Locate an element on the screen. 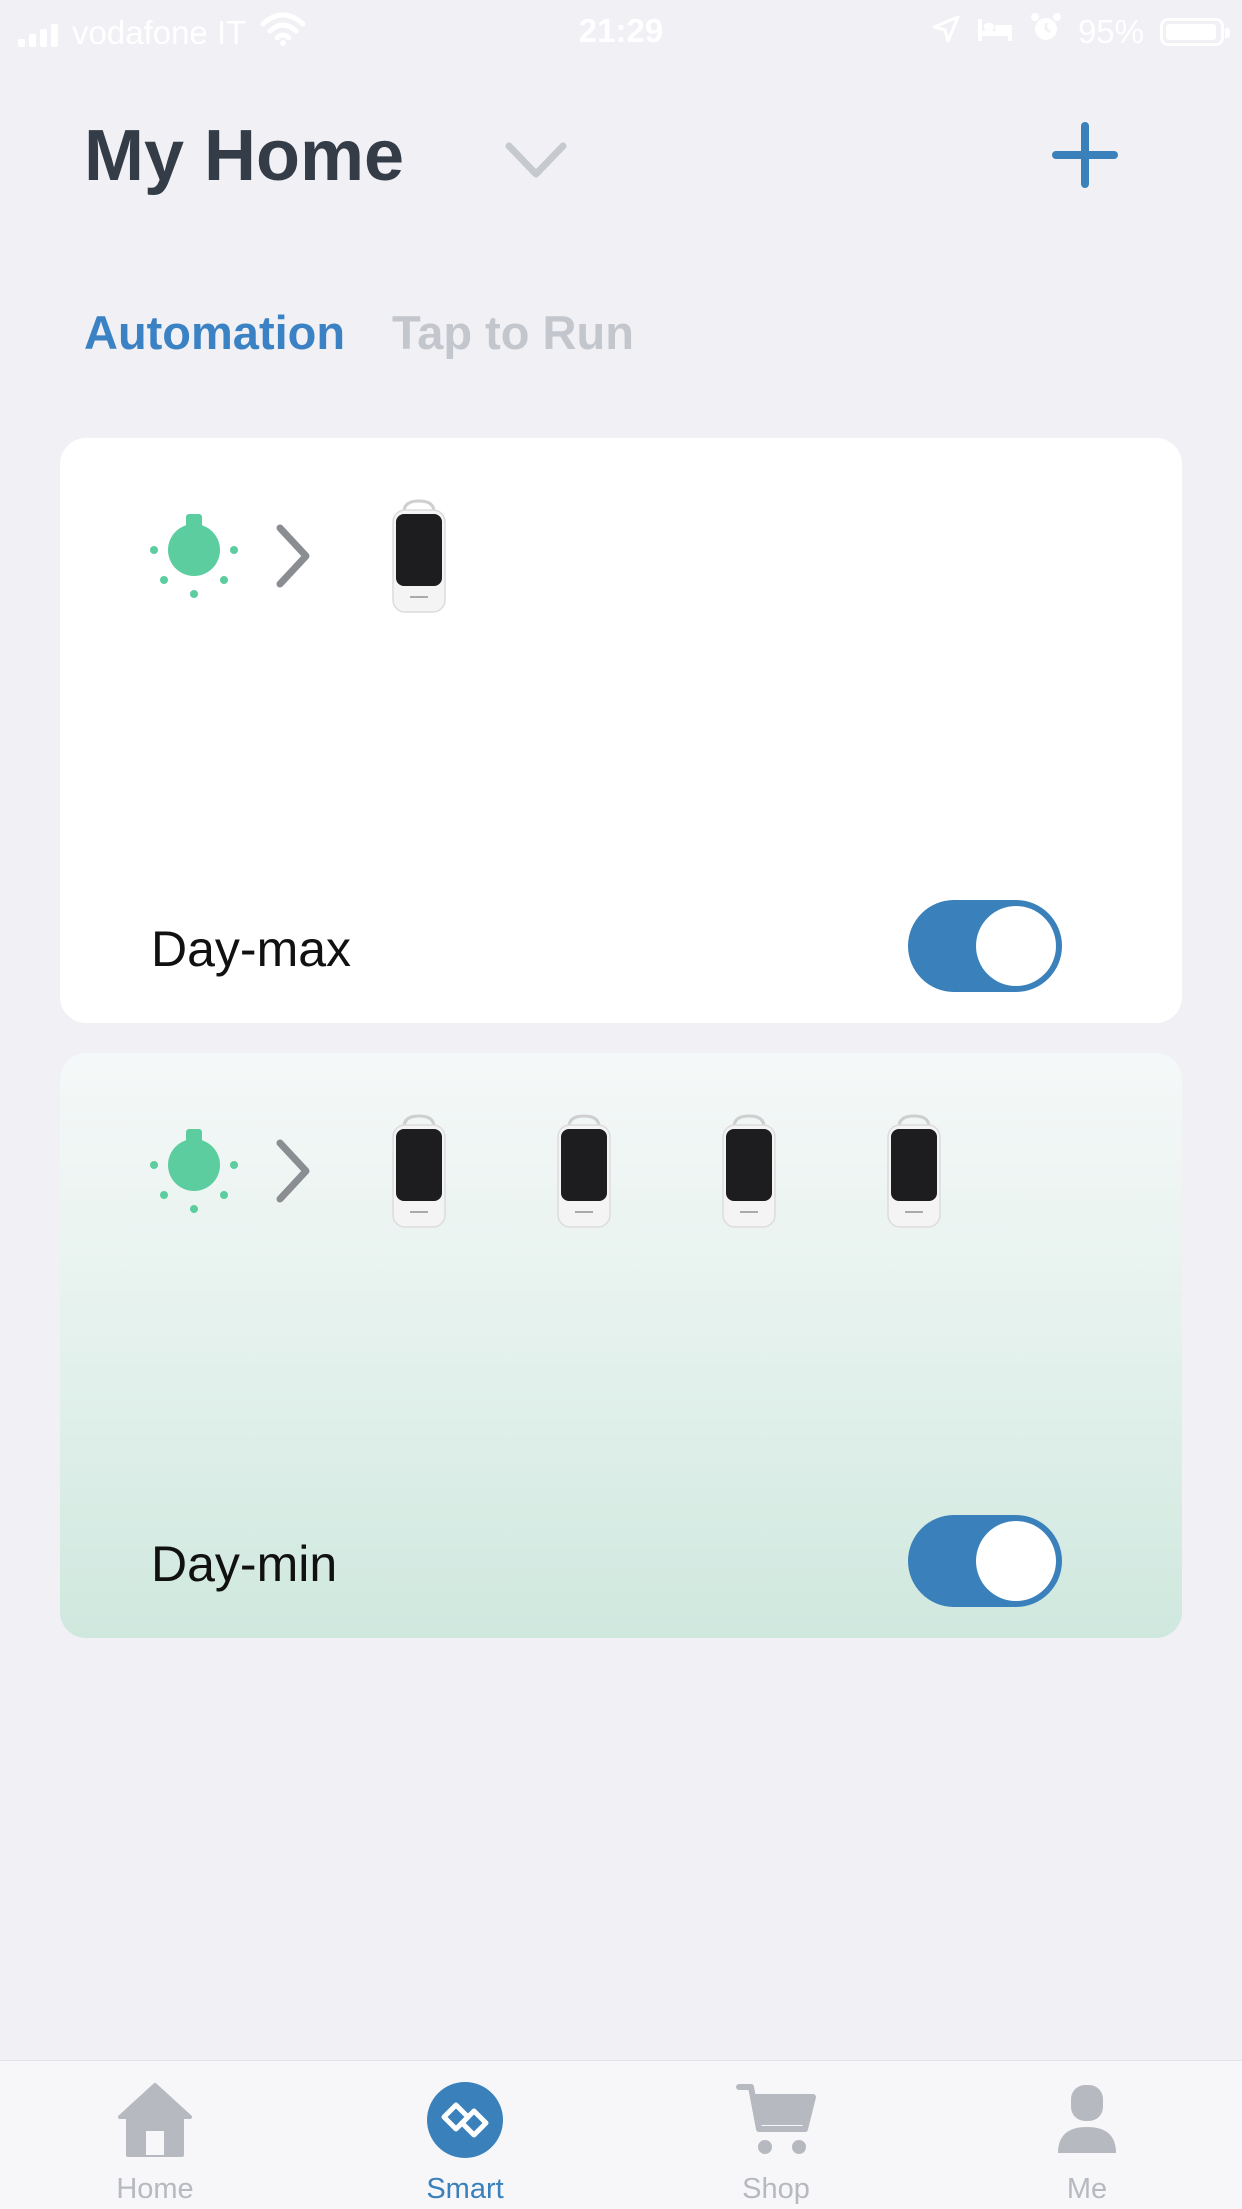 Image resolution: width=1242 pixels, height=2209 pixels. chevron-down-icon is located at coordinates (536, 162).